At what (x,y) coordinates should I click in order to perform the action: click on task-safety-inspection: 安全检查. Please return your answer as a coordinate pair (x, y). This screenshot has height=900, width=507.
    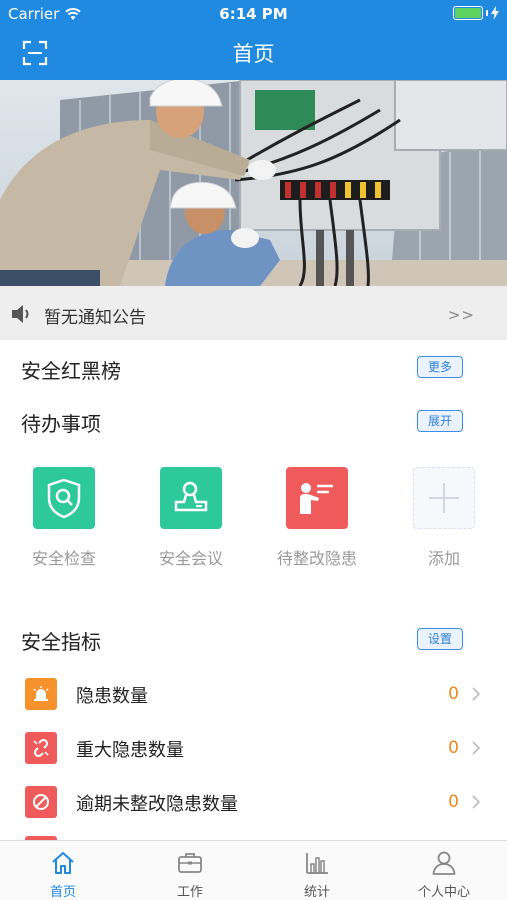
    Looking at the image, I should click on (64, 518).